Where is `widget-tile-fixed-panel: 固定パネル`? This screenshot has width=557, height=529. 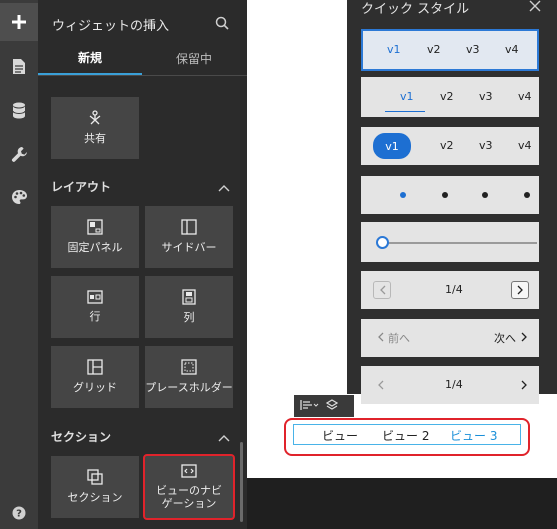 widget-tile-fixed-panel: 固定パネル is located at coordinates (95, 237).